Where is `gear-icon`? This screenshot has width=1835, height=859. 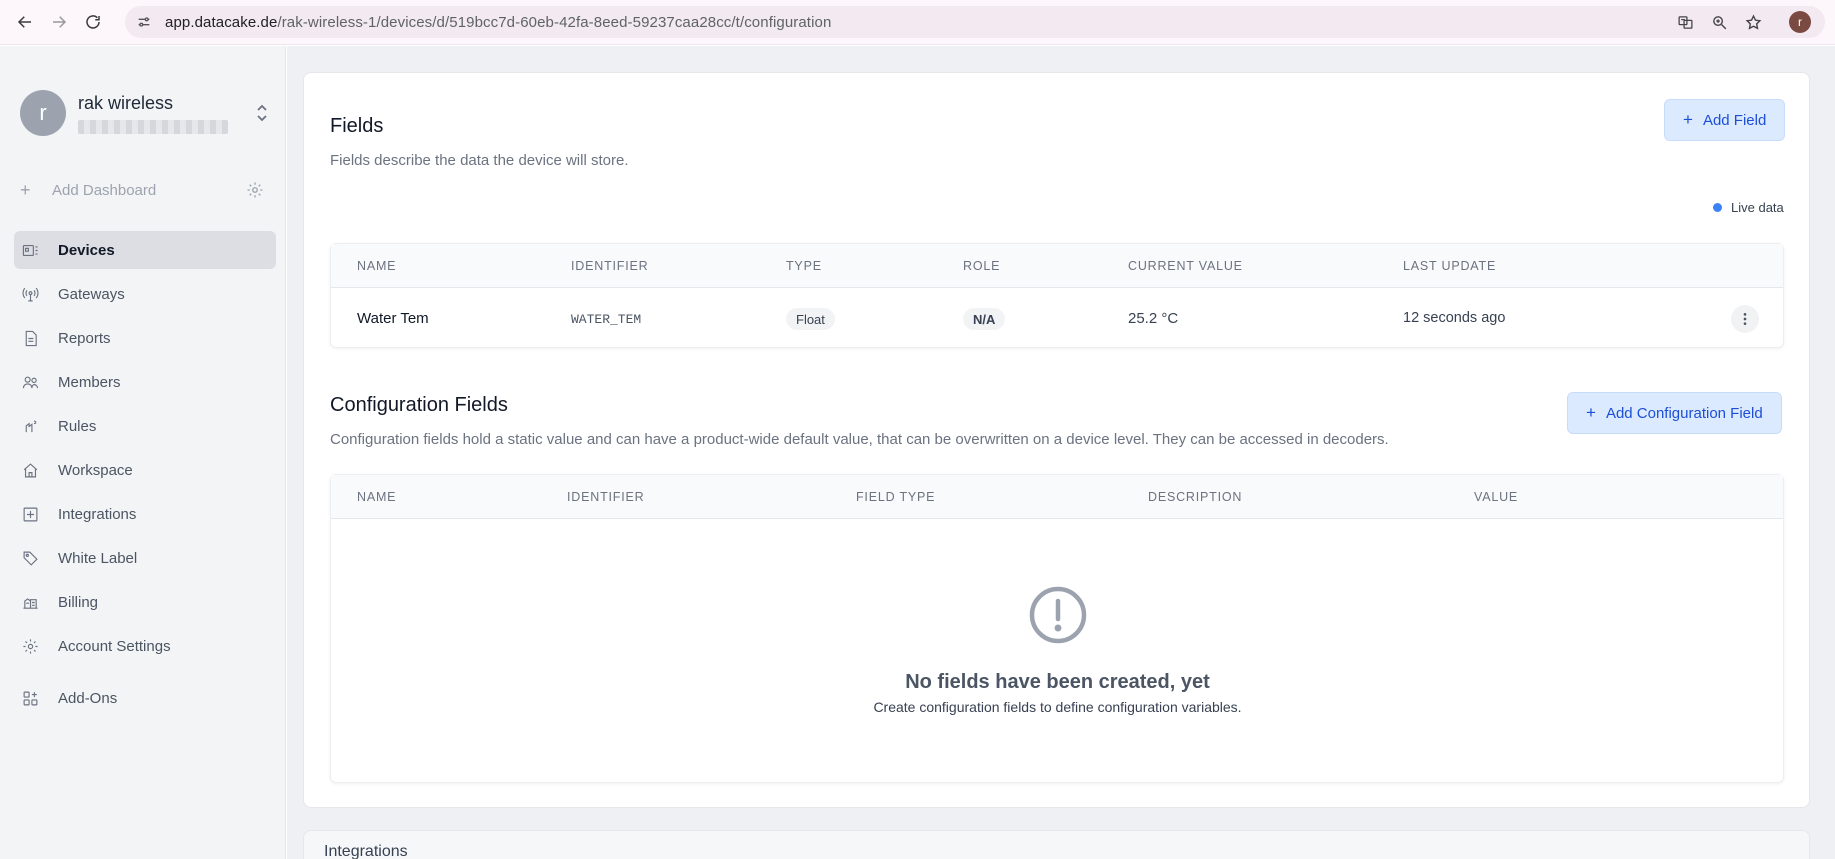 gear-icon is located at coordinates (30, 646).